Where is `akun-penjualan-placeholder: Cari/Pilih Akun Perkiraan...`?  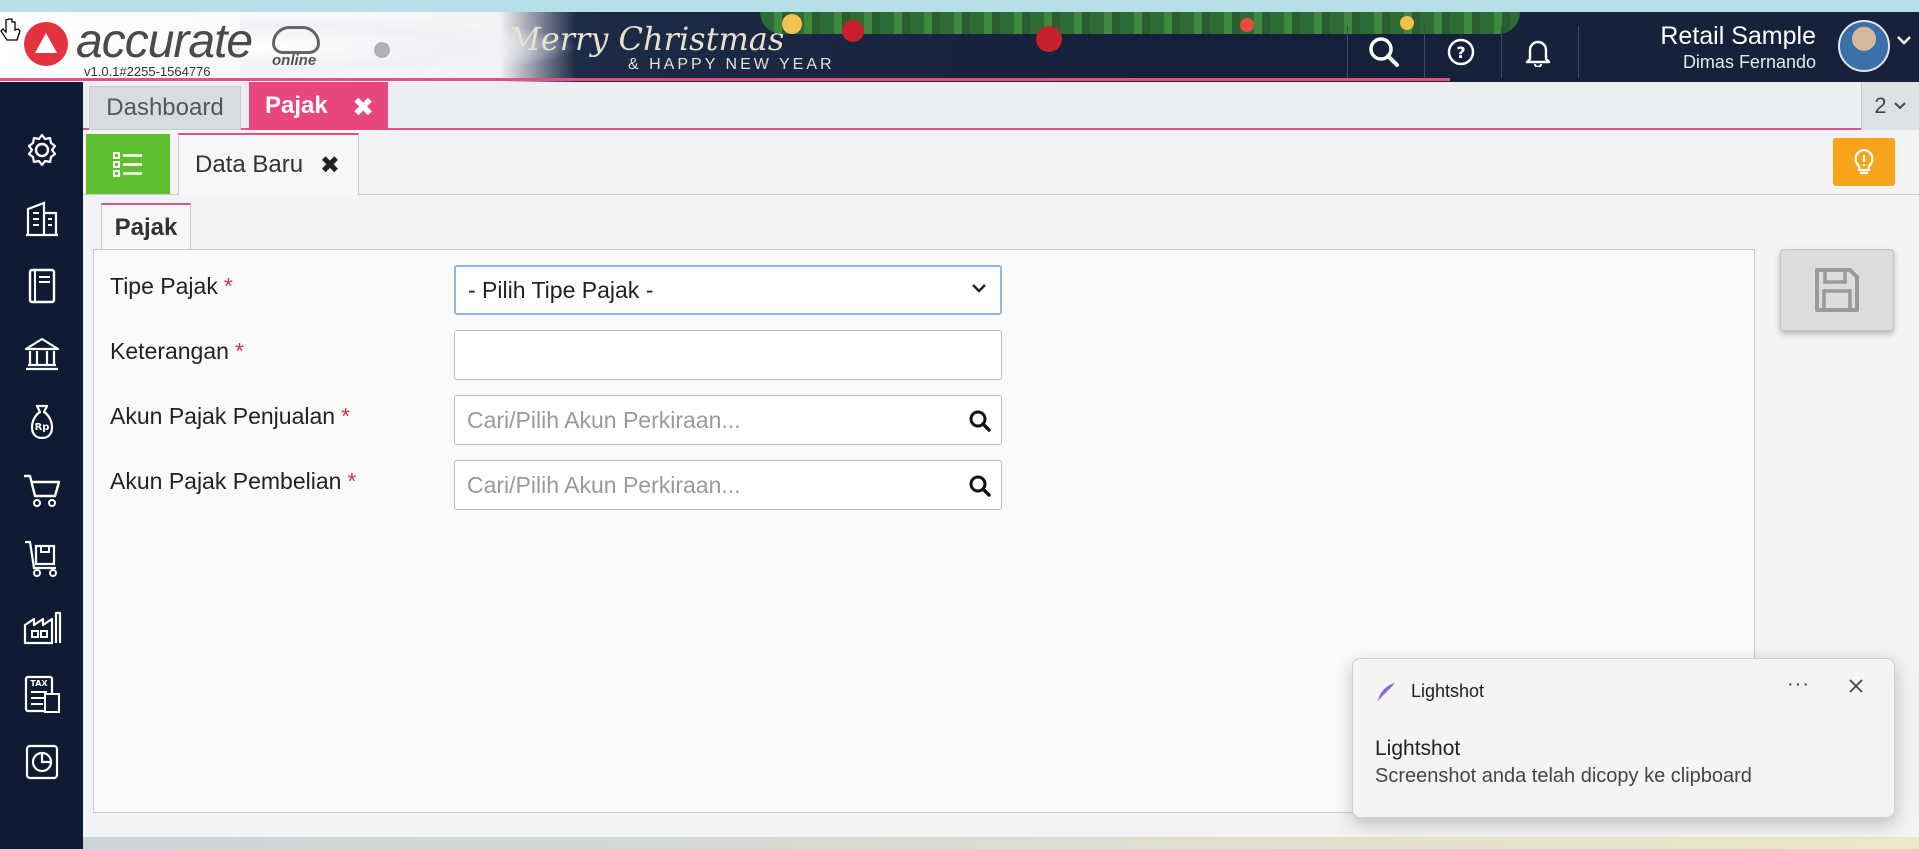 akun-penjualan-placeholder: Cari/Pilih Akun Perkiraan... is located at coordinates (604, 419).